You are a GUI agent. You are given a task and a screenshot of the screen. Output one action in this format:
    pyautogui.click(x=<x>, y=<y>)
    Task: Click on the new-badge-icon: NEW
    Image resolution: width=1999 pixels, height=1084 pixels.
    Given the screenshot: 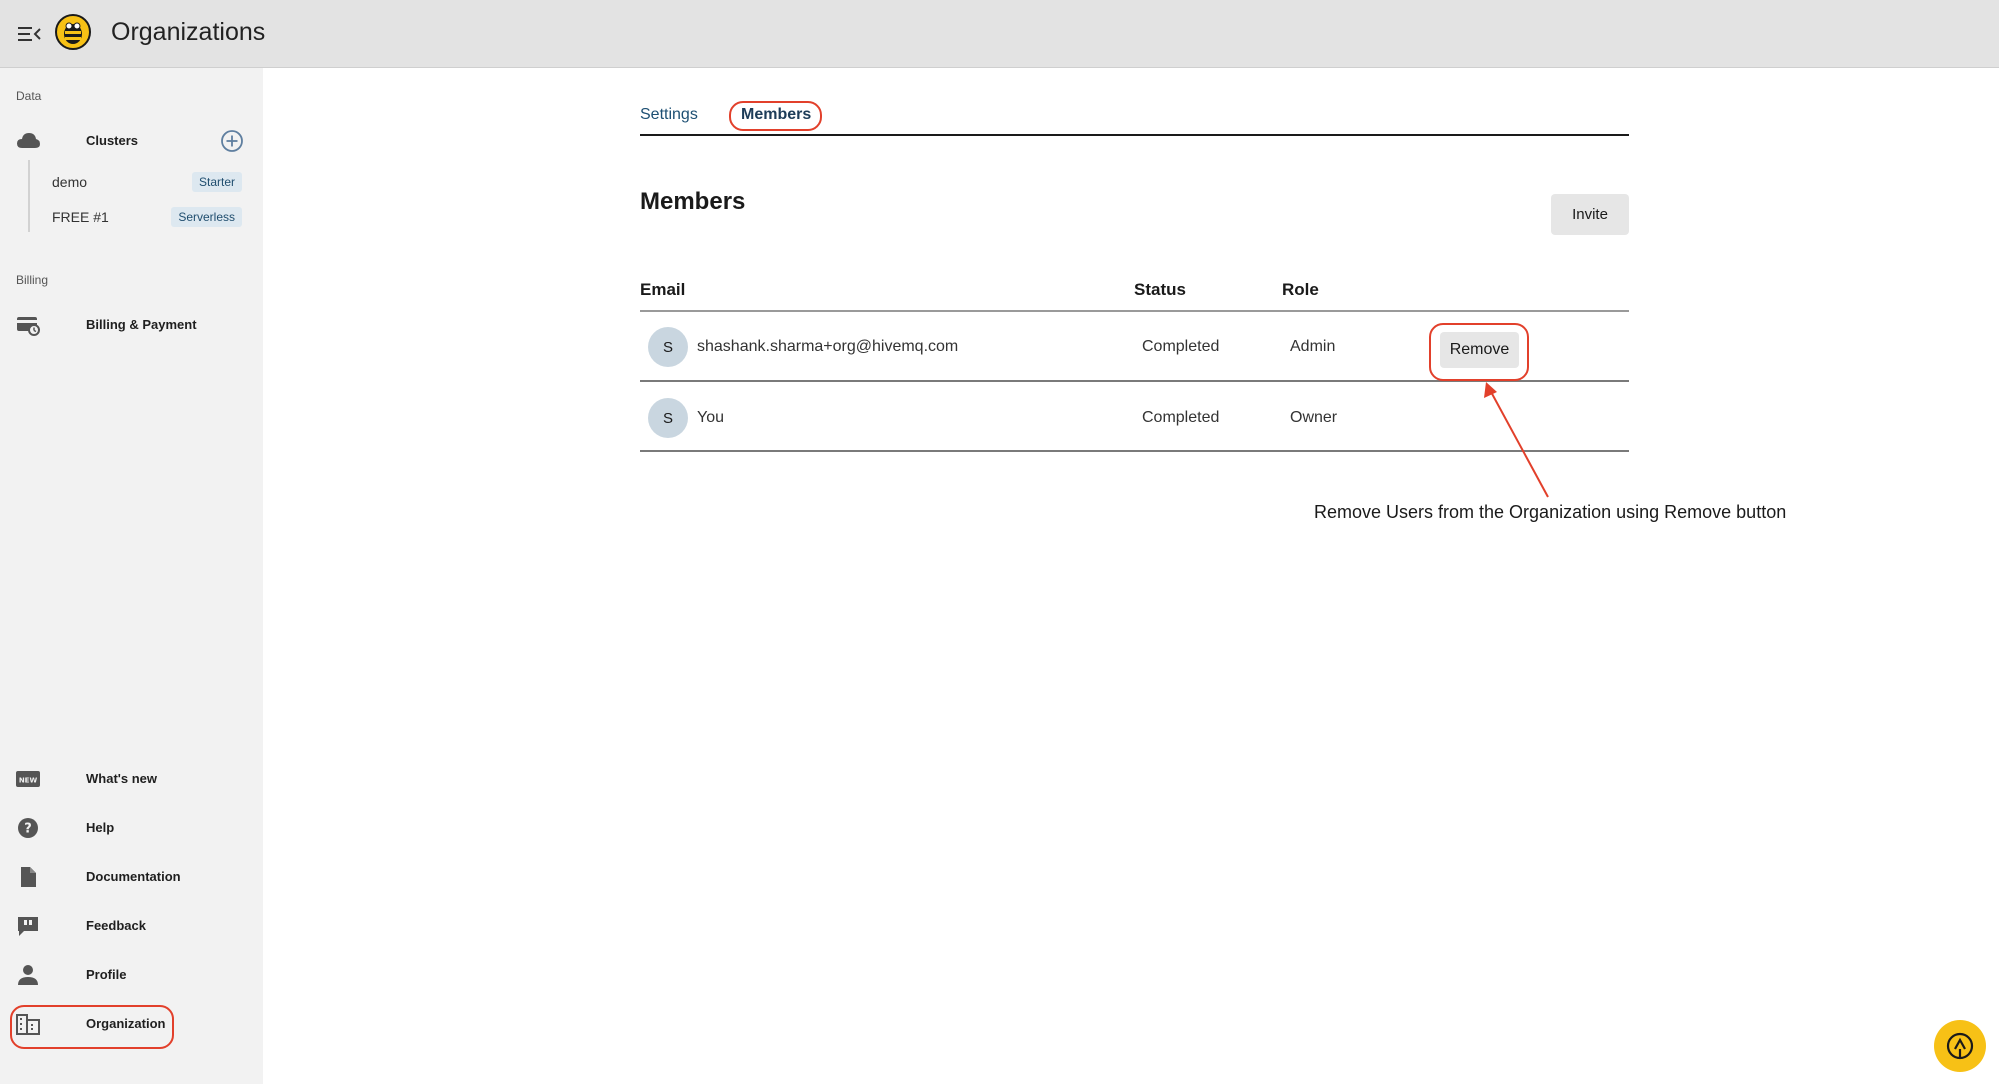 What is the action you would take?
    pyautogui.click(x=28, y=779)
    